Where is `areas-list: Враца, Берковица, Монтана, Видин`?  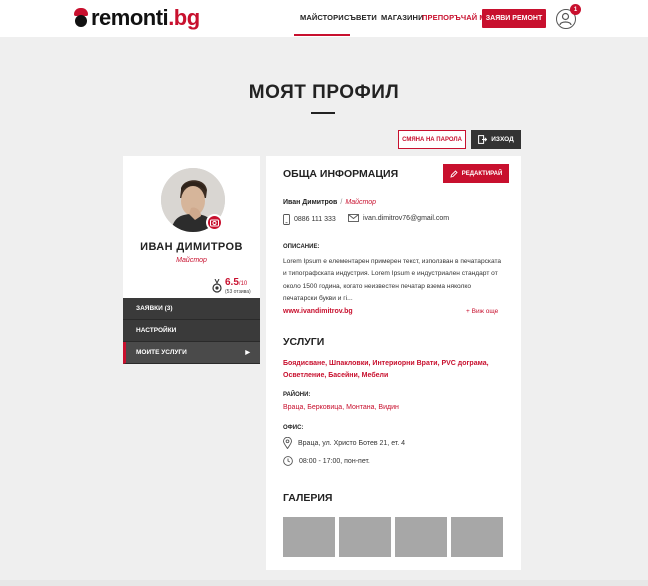 areas-list: Враца, Берковица, Монтана, Видин is located at coordinates (341, 407).